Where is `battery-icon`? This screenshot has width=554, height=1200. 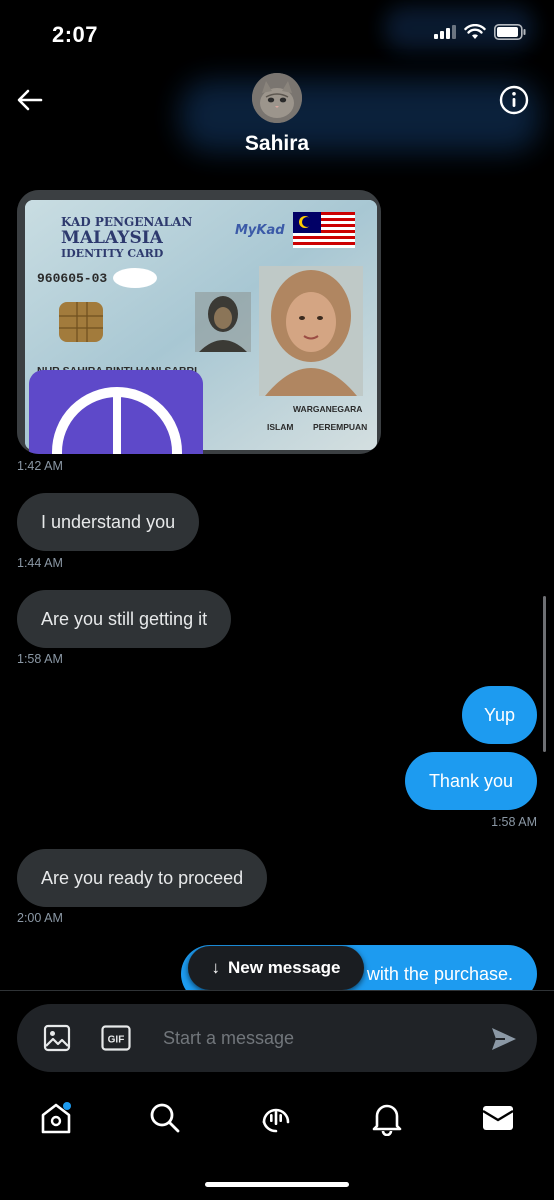
battery-icon is located at coordinates (510, 32).